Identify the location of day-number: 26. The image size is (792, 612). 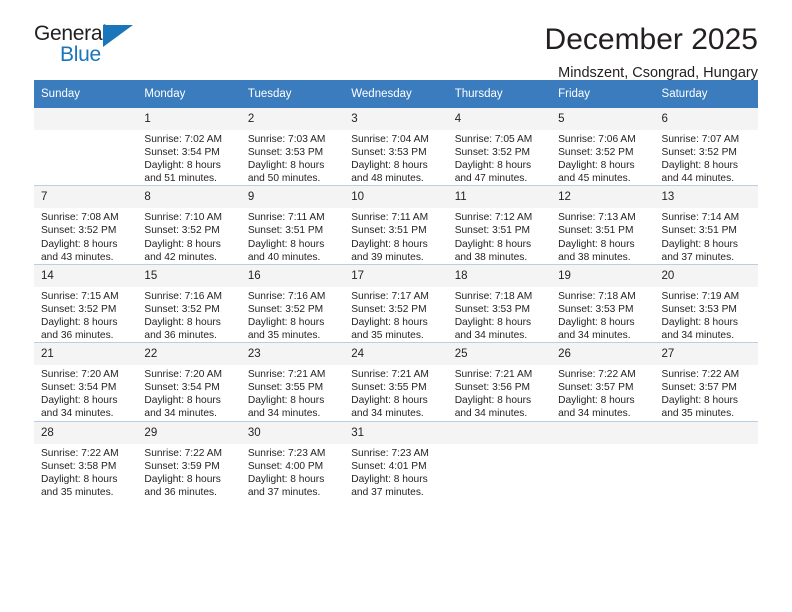
(603, 354).